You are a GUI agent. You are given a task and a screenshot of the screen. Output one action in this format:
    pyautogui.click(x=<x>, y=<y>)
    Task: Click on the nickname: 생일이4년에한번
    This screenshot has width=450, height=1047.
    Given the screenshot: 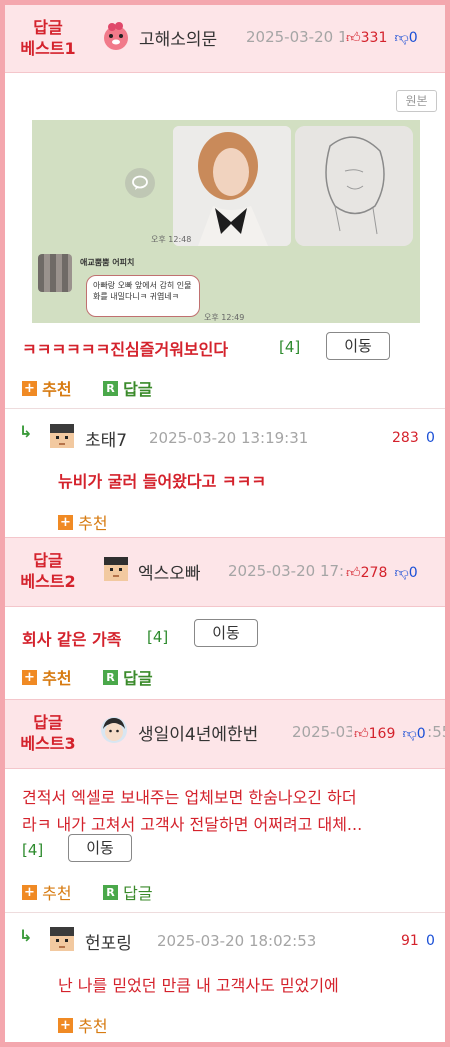 What is the action you would take?
    pyautogui.click(x=198, y=732)
    